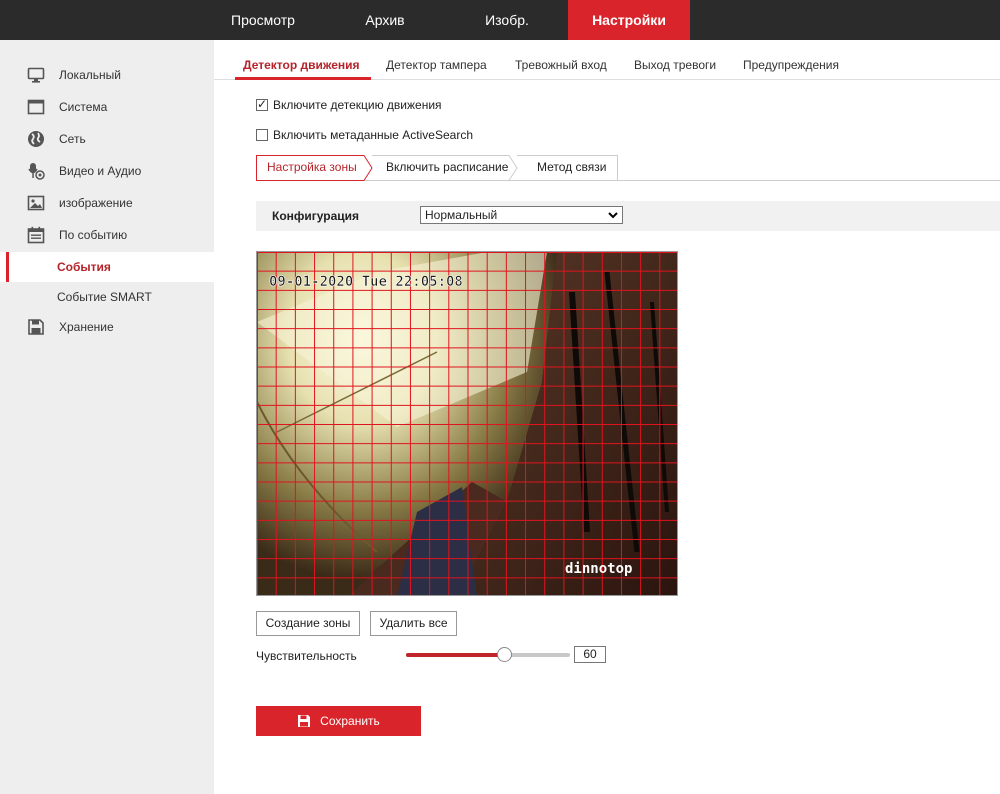  Describe the element at coordinates (104, 297) in the screenshot. I see `sidebar-item-label: Событие SMART` at that location.